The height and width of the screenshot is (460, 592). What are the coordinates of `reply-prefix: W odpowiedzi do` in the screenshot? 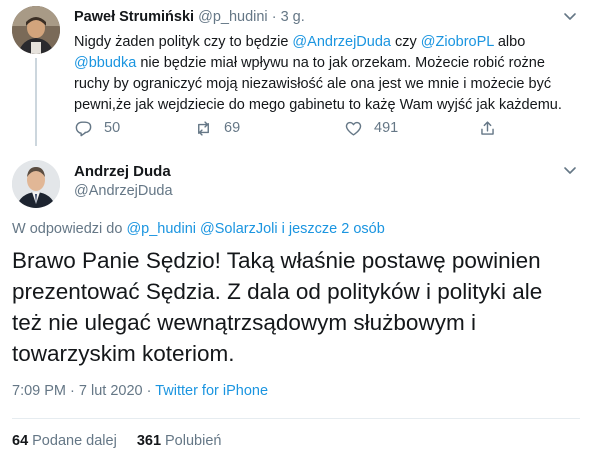 It's located at (69, 229).